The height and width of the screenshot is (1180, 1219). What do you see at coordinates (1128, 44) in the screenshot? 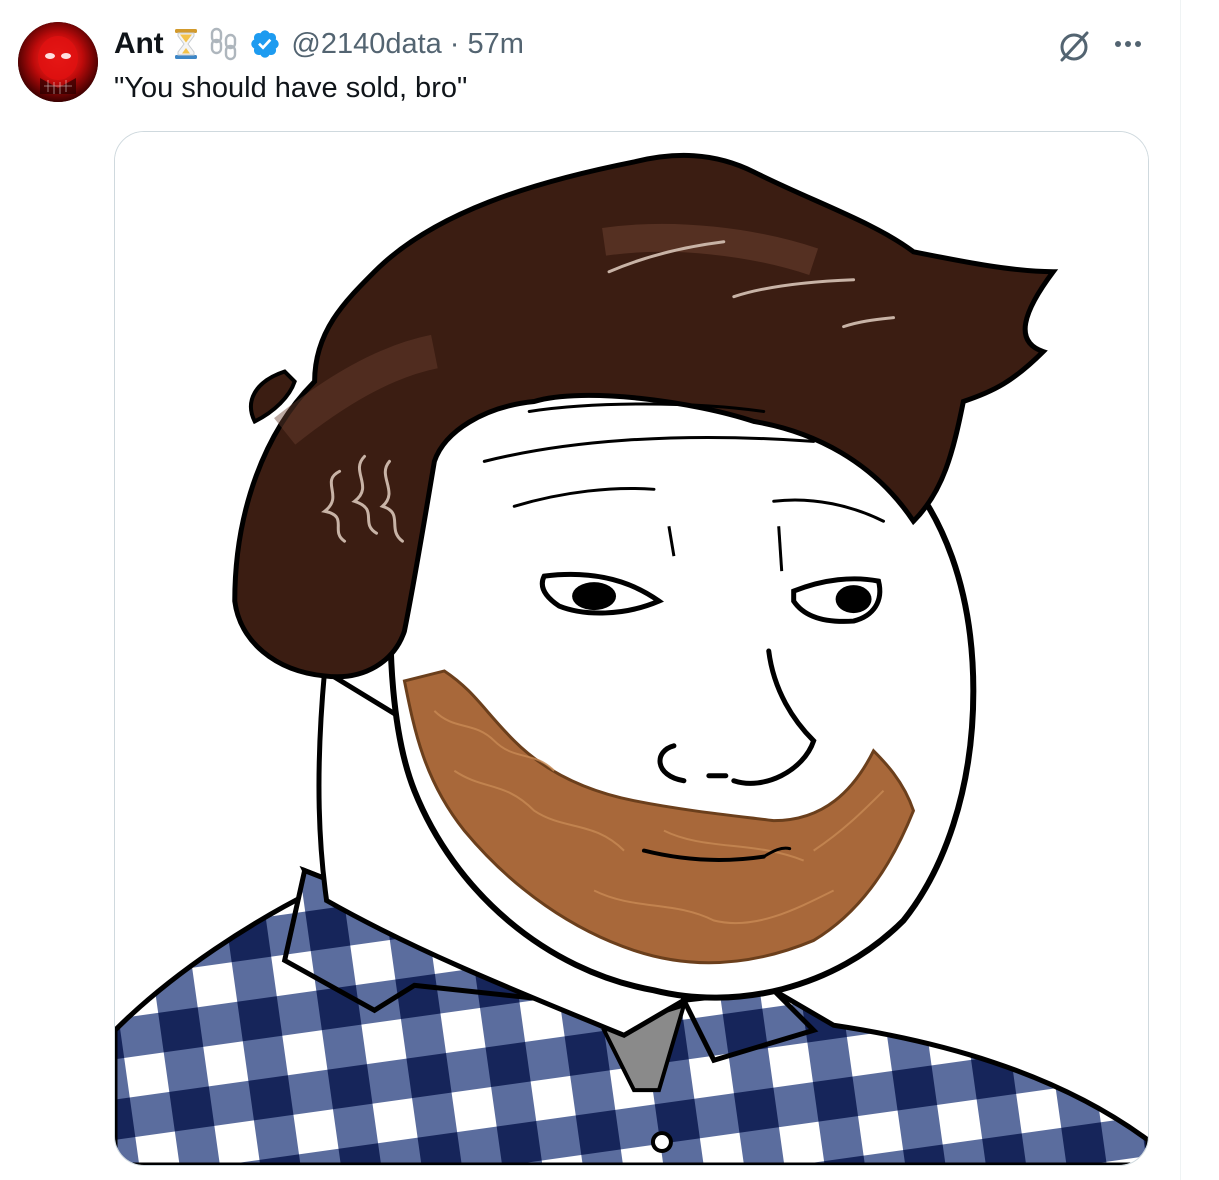
I see `more-options-icon` at bounding box center [1128, 44].